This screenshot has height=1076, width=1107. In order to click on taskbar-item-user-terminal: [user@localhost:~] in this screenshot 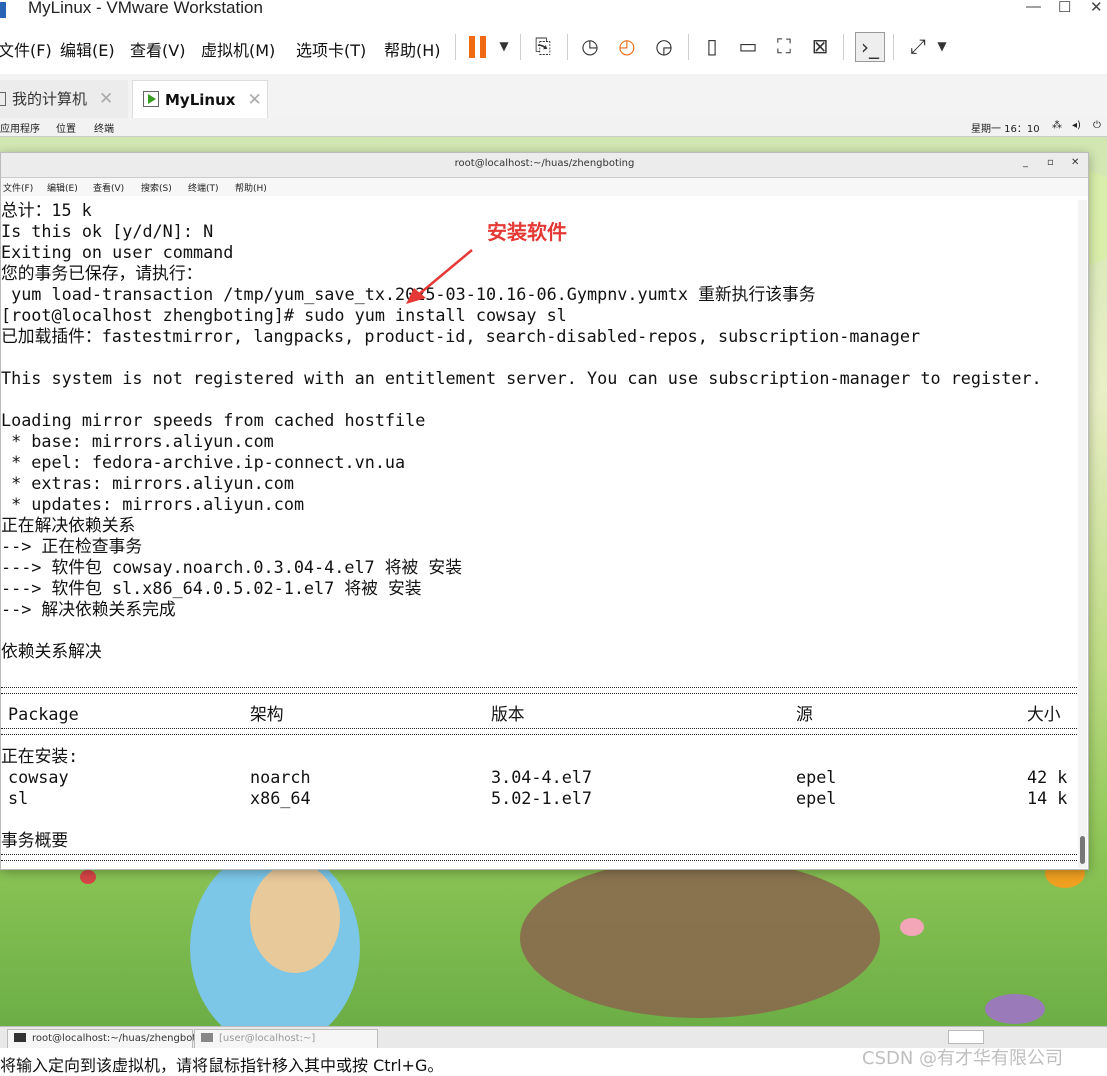, I will do `click(286, 1039)`.